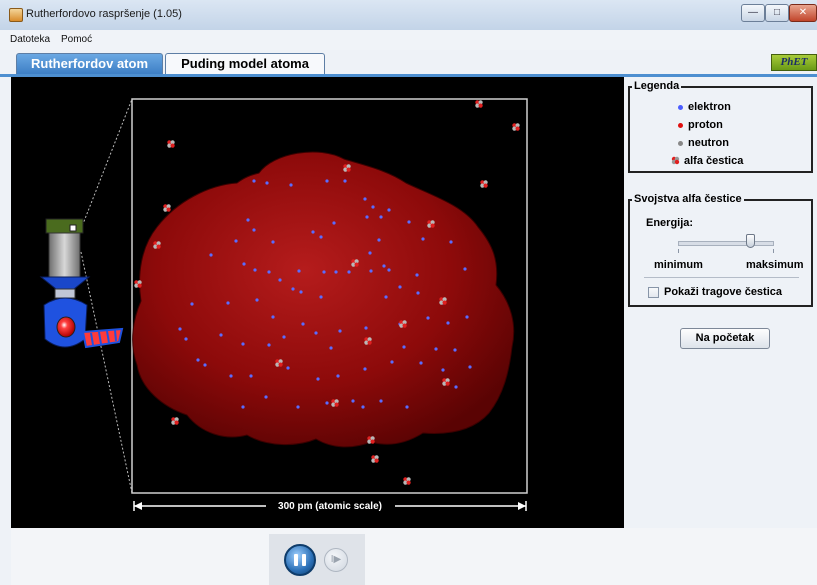  What do you see at coordinates (723, 292) in the screenshot?
I see `show-tracks-label: Pokaži tragove čestica` at bounding box center [723, 292].